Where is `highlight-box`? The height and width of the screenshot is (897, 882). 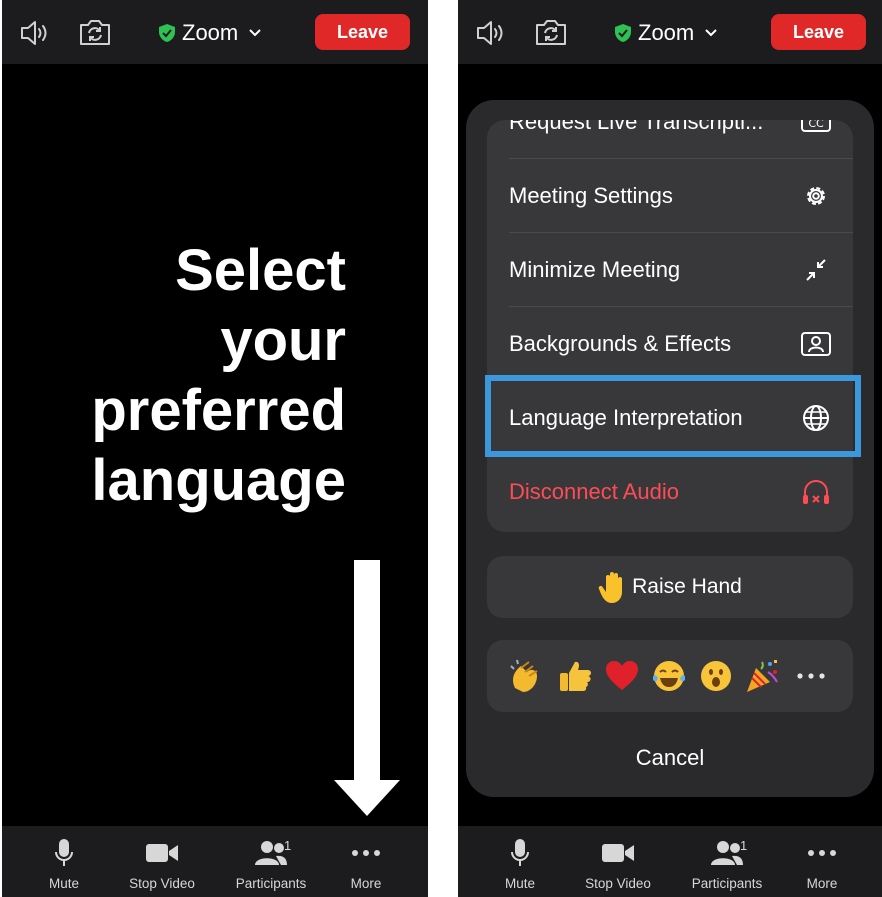 highlight-box is located at coordinates (673, 416).